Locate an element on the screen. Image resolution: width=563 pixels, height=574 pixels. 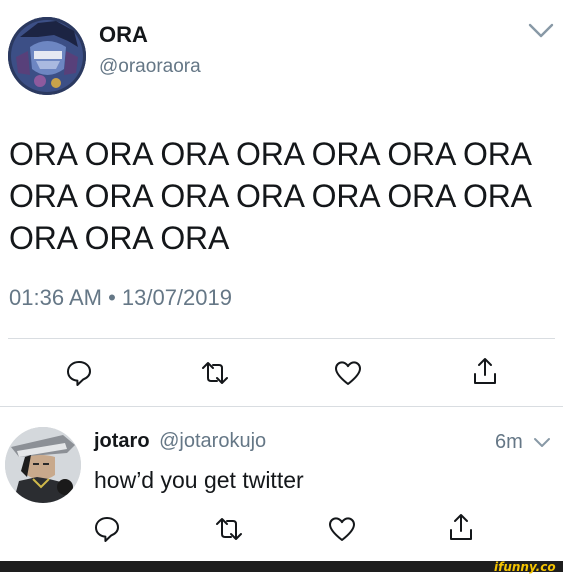
watermark-bar is located at coordinates (281, 566).